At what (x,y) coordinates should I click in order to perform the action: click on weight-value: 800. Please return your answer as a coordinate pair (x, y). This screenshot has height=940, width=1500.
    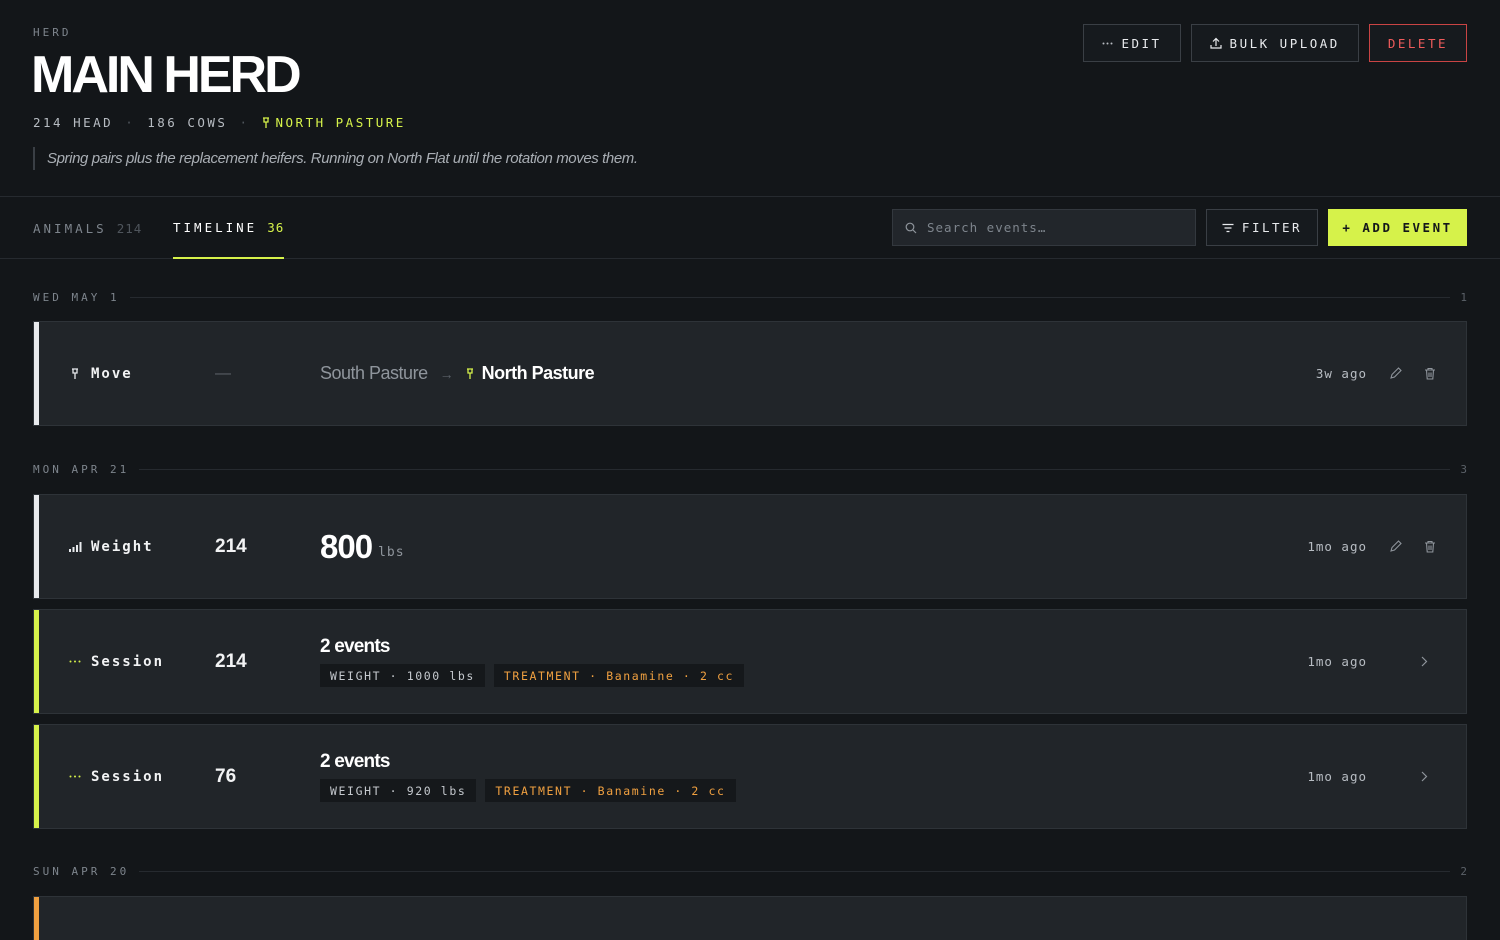
    Looking at the image, I should click on (346, 546).